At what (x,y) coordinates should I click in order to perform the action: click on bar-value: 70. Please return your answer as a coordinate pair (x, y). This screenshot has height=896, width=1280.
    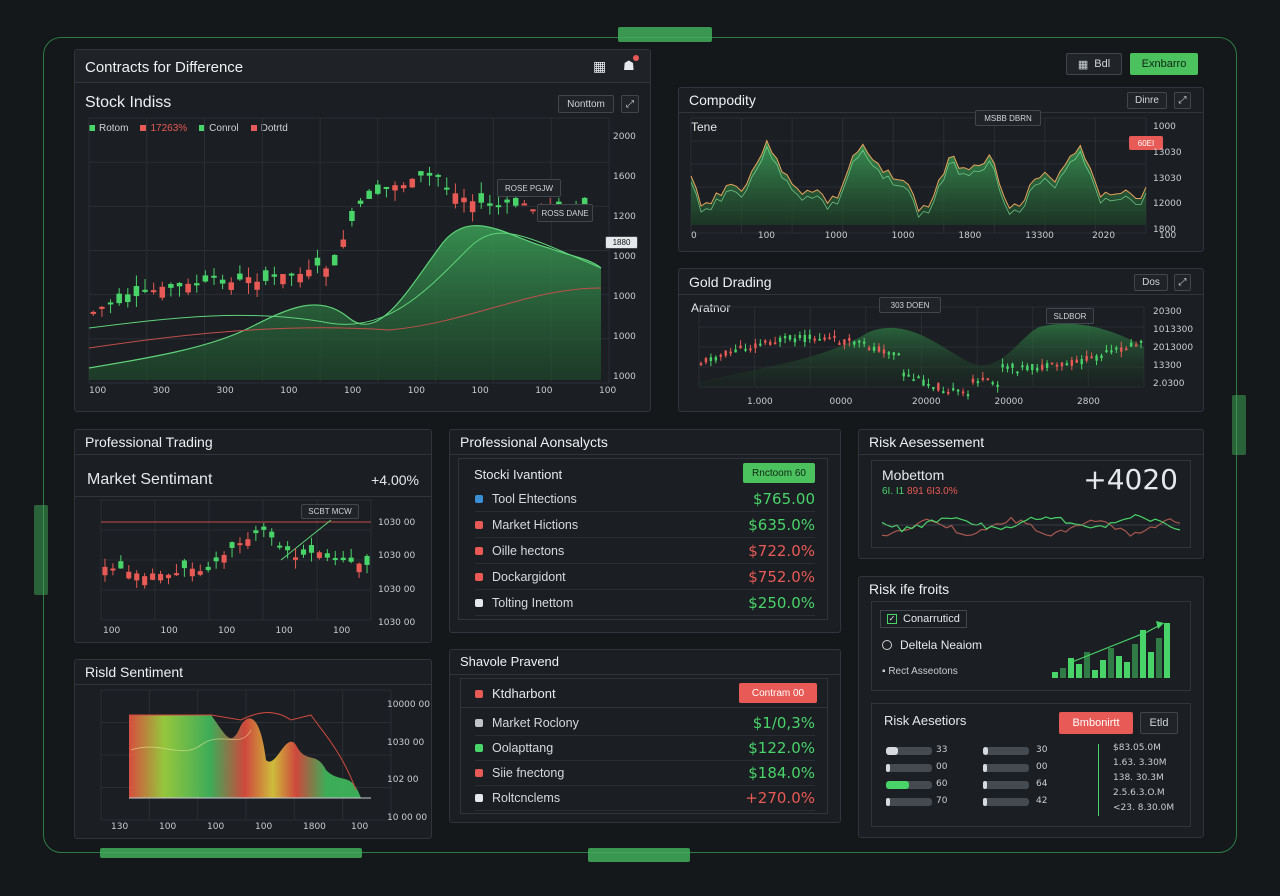
    Looking at the image, I should click on (942, 801).